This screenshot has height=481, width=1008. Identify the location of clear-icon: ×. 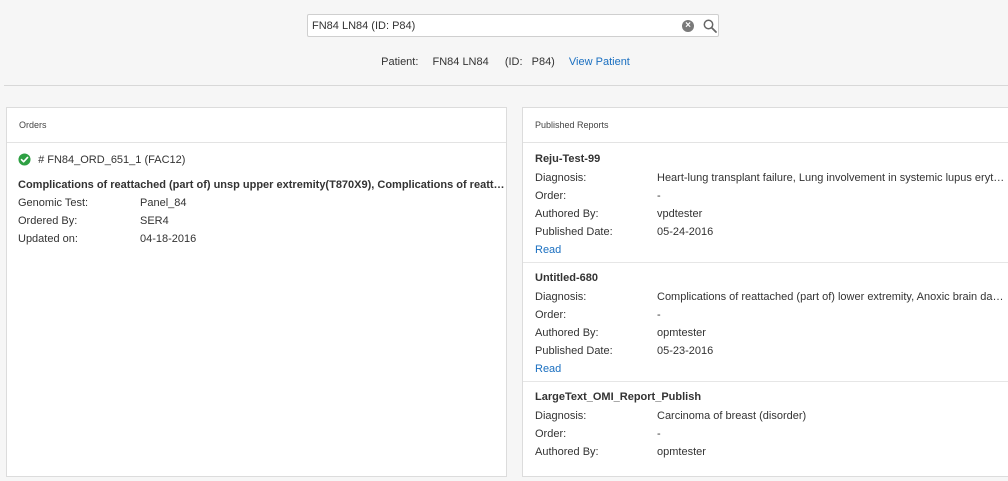
(688, 26).